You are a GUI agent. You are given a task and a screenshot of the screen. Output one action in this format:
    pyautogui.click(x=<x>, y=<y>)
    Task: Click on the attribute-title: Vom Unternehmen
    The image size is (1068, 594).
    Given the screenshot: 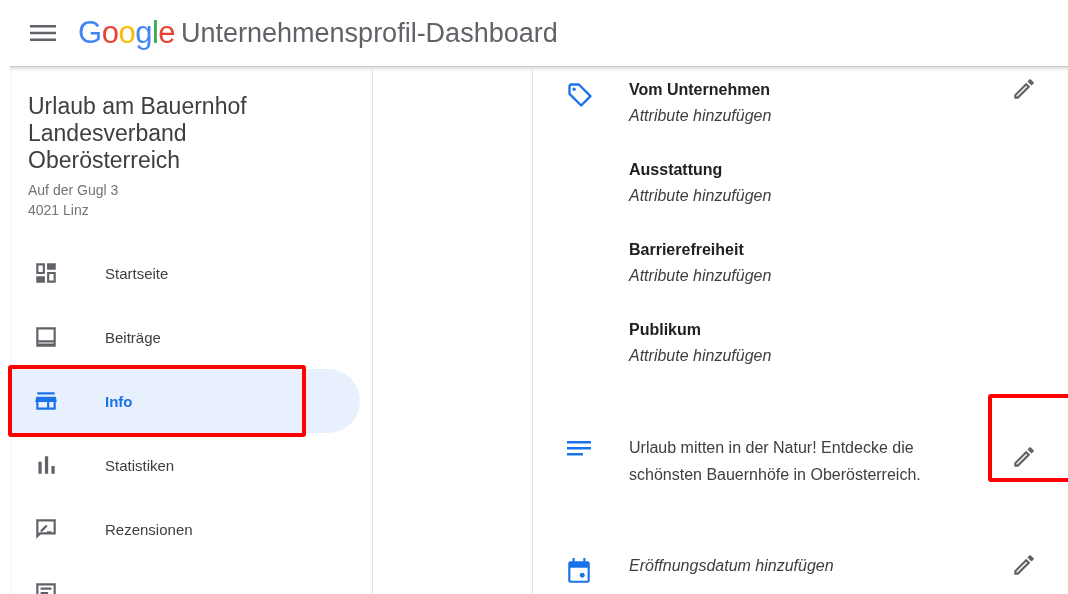 What is the action you would take?
    pyautogui.click(x=700, y=90)
    